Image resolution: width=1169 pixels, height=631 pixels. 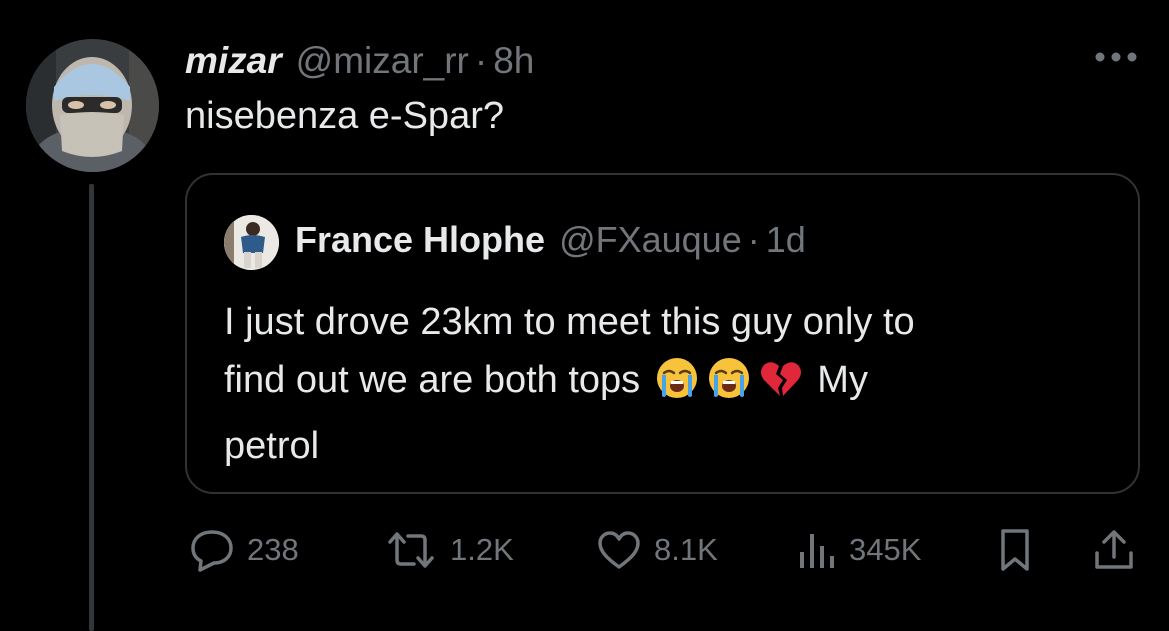 What do you see at coordinates (650, 240) in the screenshot?
I see `quote-handle: @FXauque` at bounding box center [650, 240].